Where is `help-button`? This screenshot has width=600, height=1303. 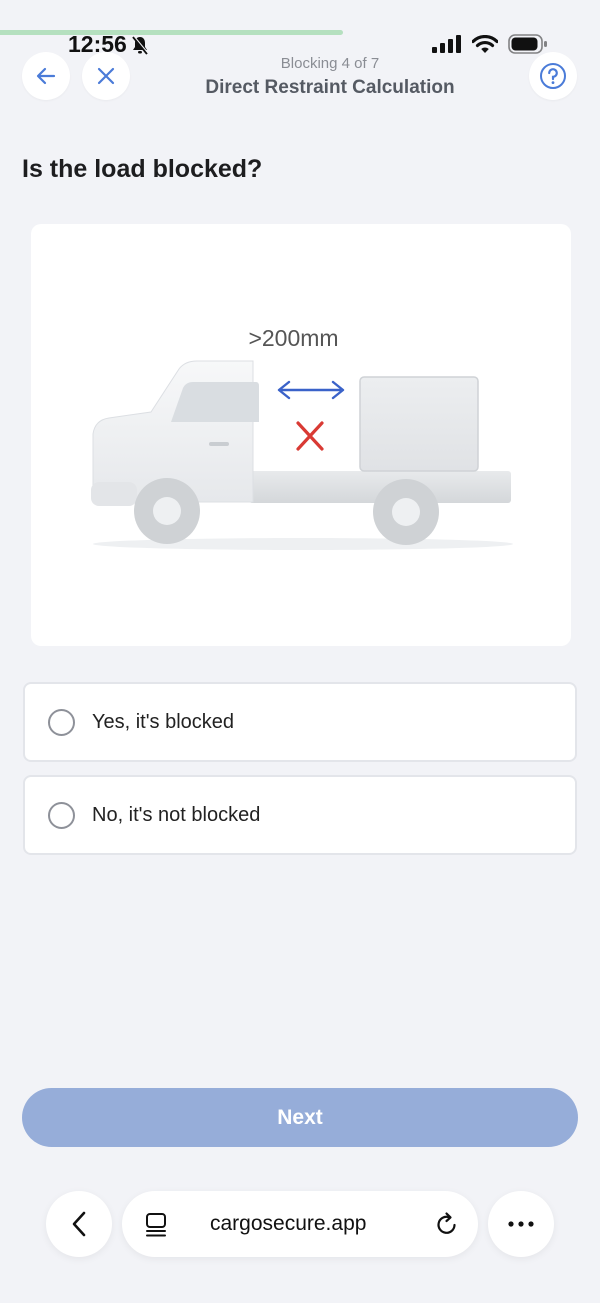 help-button is located at coordinates (553, 76).